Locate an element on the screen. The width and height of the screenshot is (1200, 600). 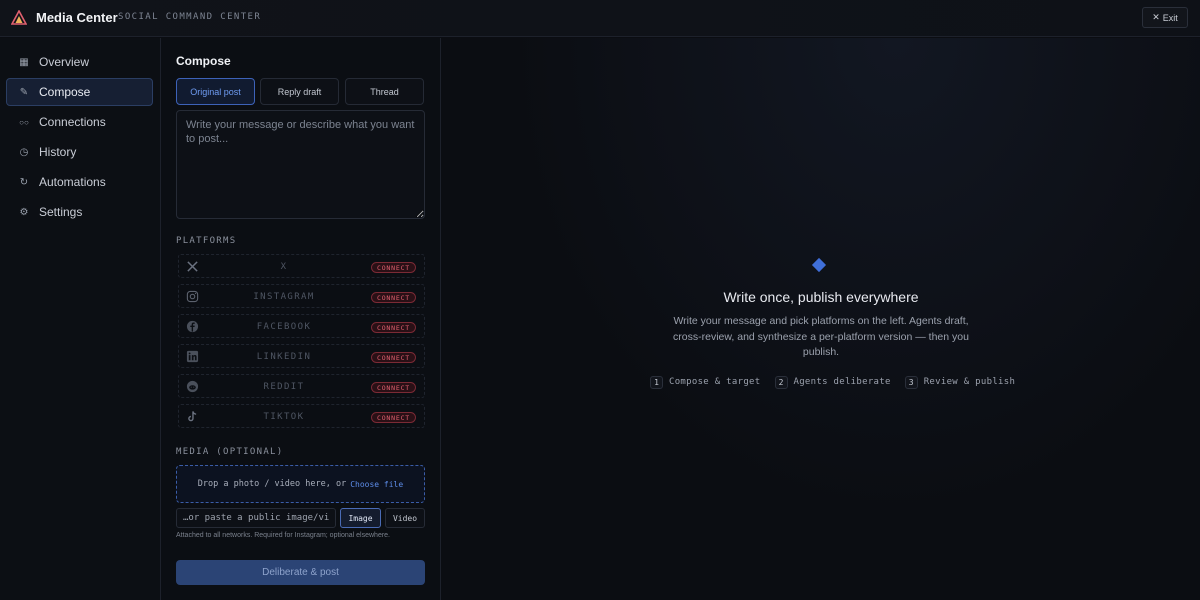
sidebar-item-compose: ✎ Compose is located at coordinates (79, 92).